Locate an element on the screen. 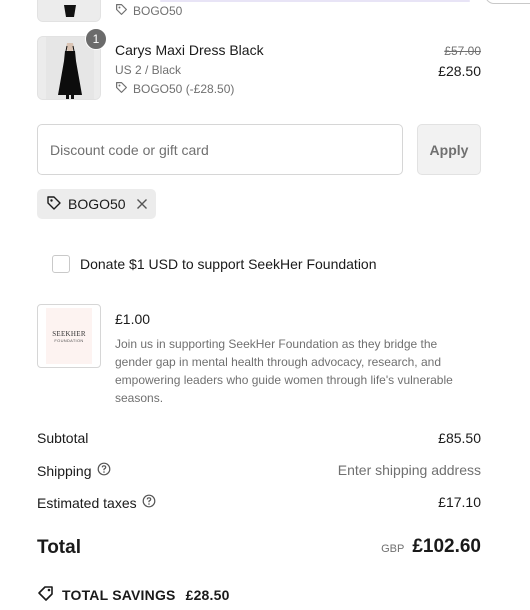  quantity-badge: 1 is located at coordinates (96, 39).